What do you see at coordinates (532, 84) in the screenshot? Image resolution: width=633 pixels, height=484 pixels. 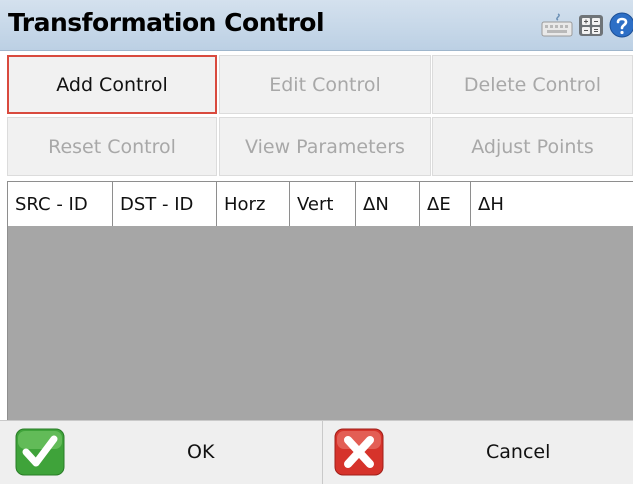 I see `delete-control-button: Delete Control` at bounding box center [532, 84].